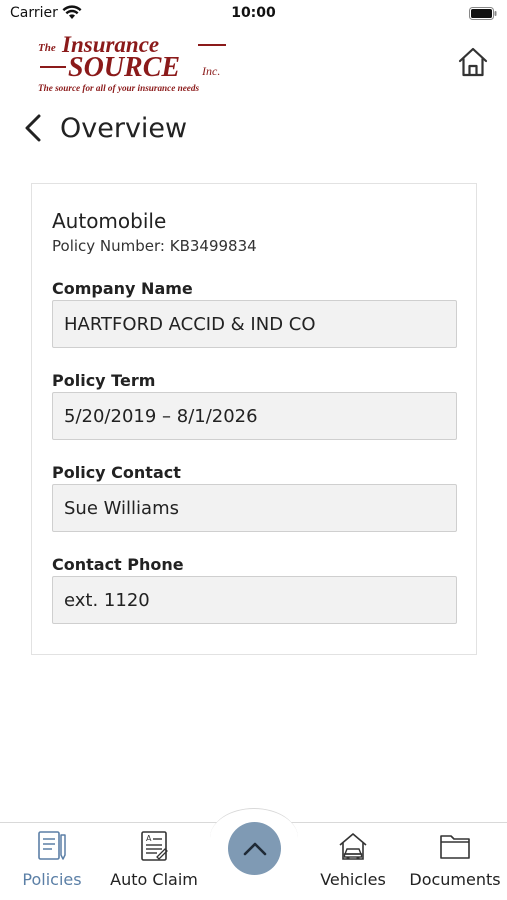 The width and height of the screenshot is (507, 900). Describe the element at coordinates (149, 838) in the screenshot. I see `svg-text: A` at that location.